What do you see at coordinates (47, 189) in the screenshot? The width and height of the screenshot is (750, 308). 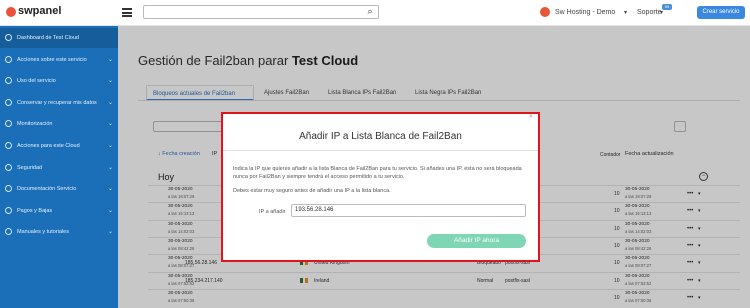 I see `sidebar-item-label: Documentación Servicio` at bounding box center [47, 189].